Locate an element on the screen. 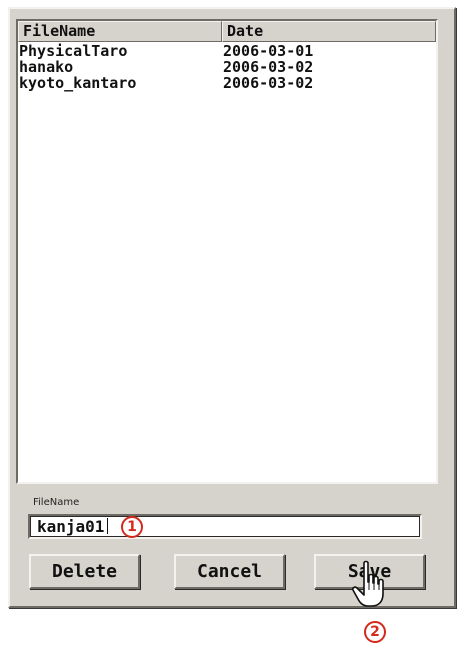 The height and width of the screenshot is (648, 457). file-row: kyoto_kantaro 2006-03-02 is located at coordinates (227, 83).